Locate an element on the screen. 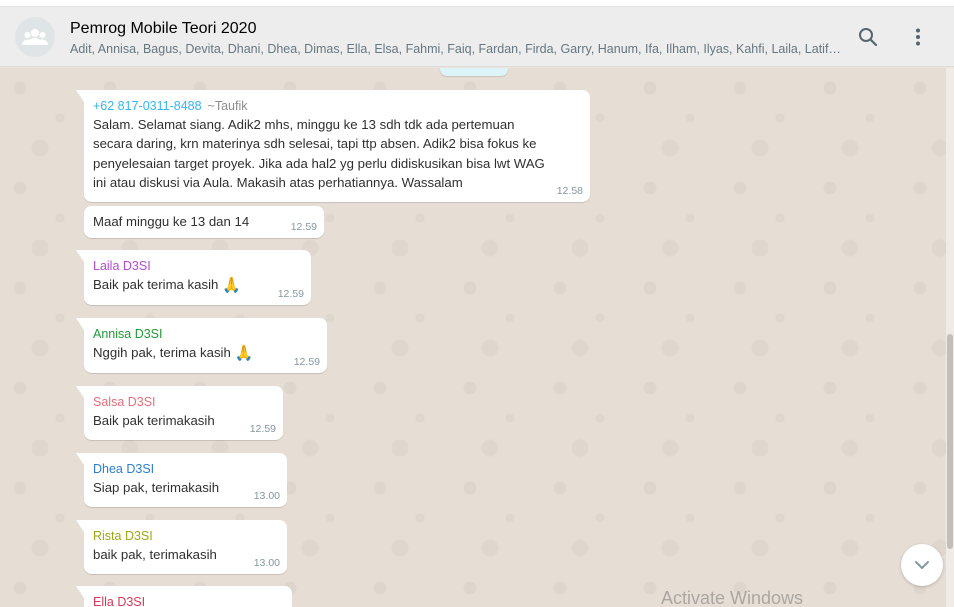 Image resolution: width=954 pixels, height=607 pixels. chat-title: Pemrog Mobile Teori 2020 is located at coordinates (163, 28).